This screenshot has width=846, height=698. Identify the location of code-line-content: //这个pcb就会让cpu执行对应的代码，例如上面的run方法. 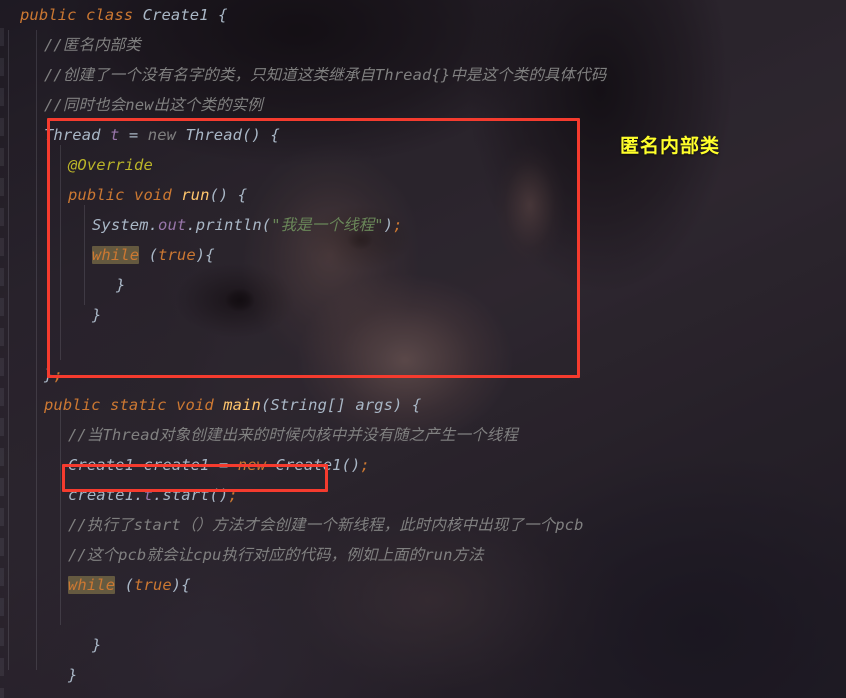
(246, 555).